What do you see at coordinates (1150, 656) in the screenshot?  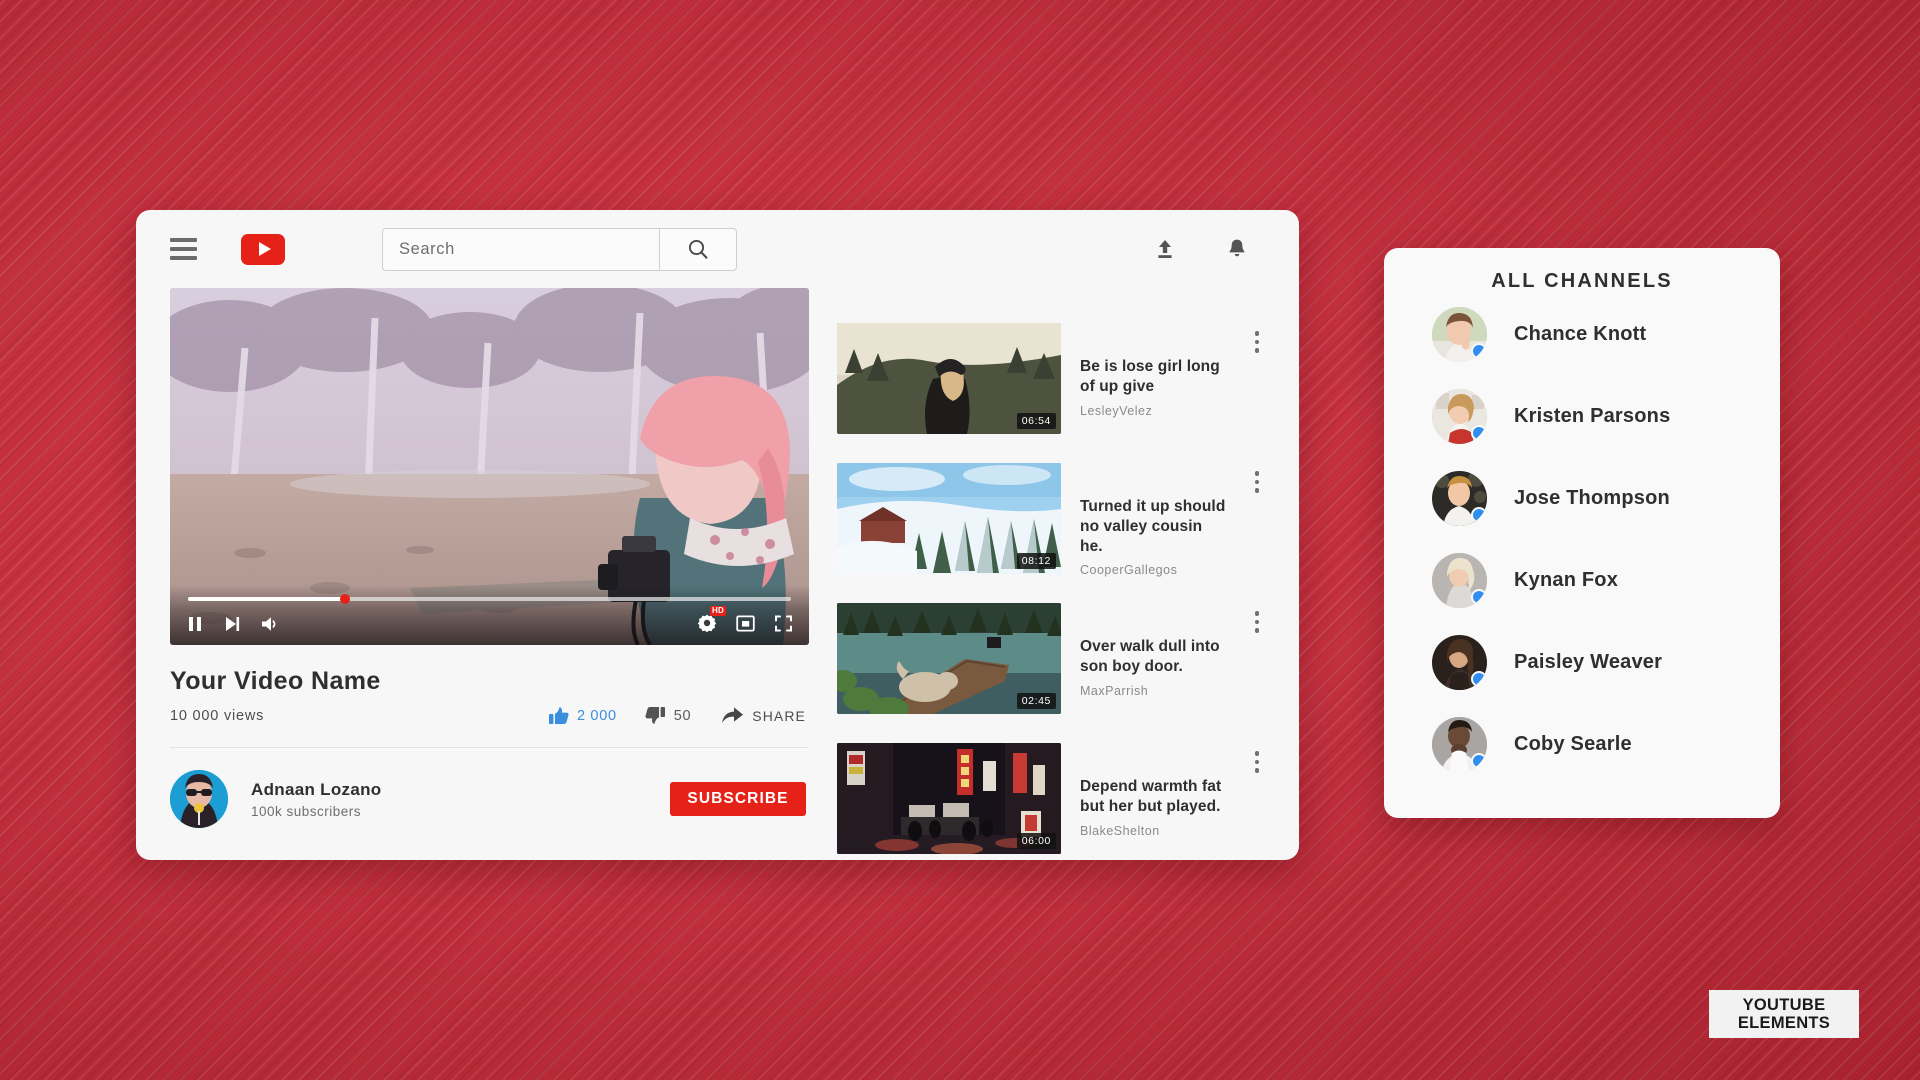 I see `video-title: Over walk dull into son boy door.` at bounding box center [1150, 656].